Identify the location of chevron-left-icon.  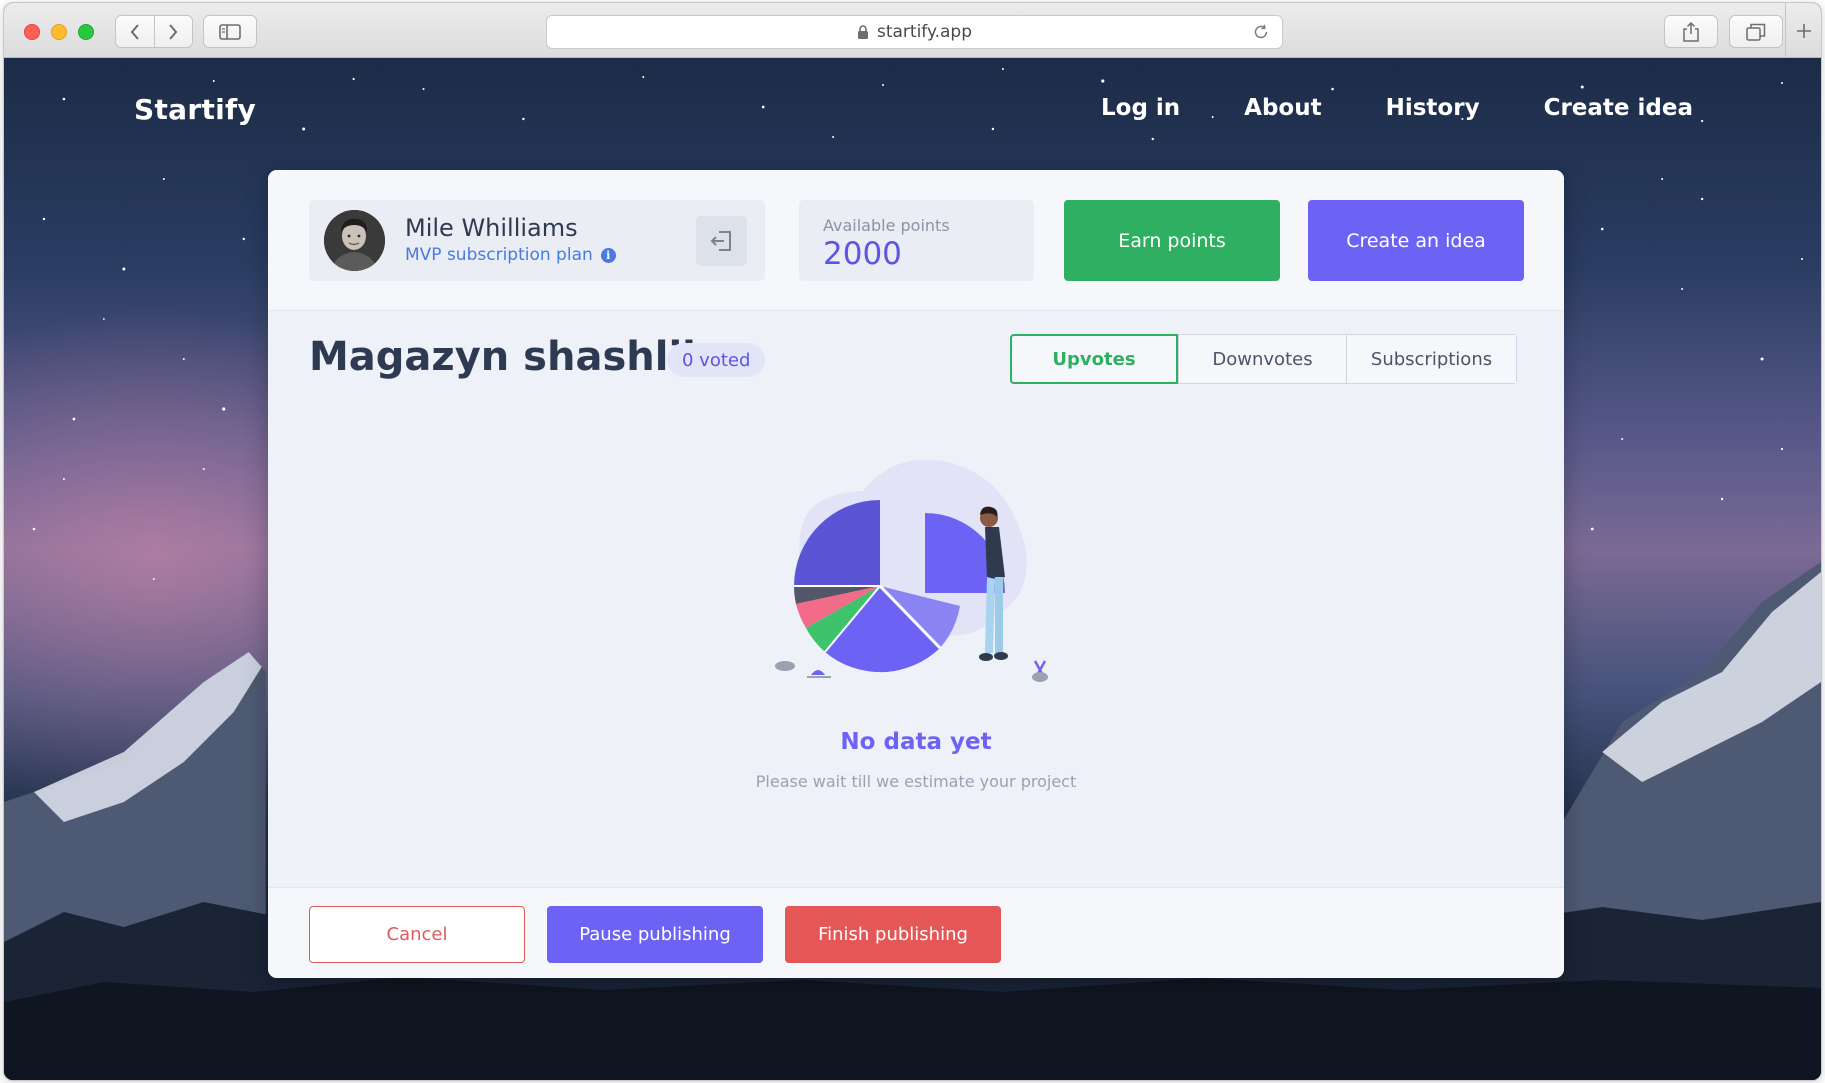
(134, 31).